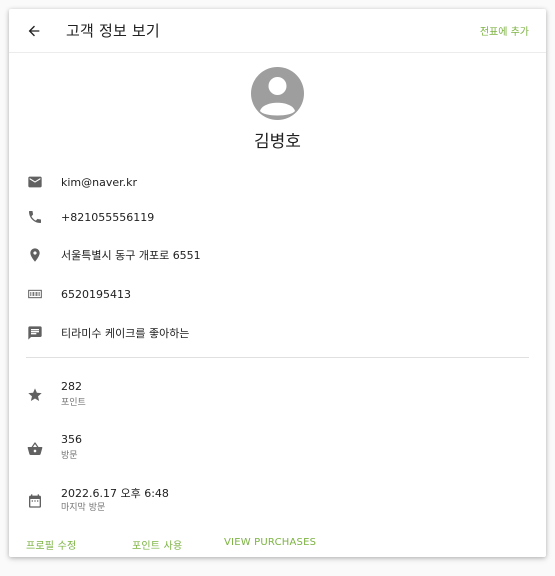 The image size is (555, 576). I want to click on calendar-icon, so click(35, 501).